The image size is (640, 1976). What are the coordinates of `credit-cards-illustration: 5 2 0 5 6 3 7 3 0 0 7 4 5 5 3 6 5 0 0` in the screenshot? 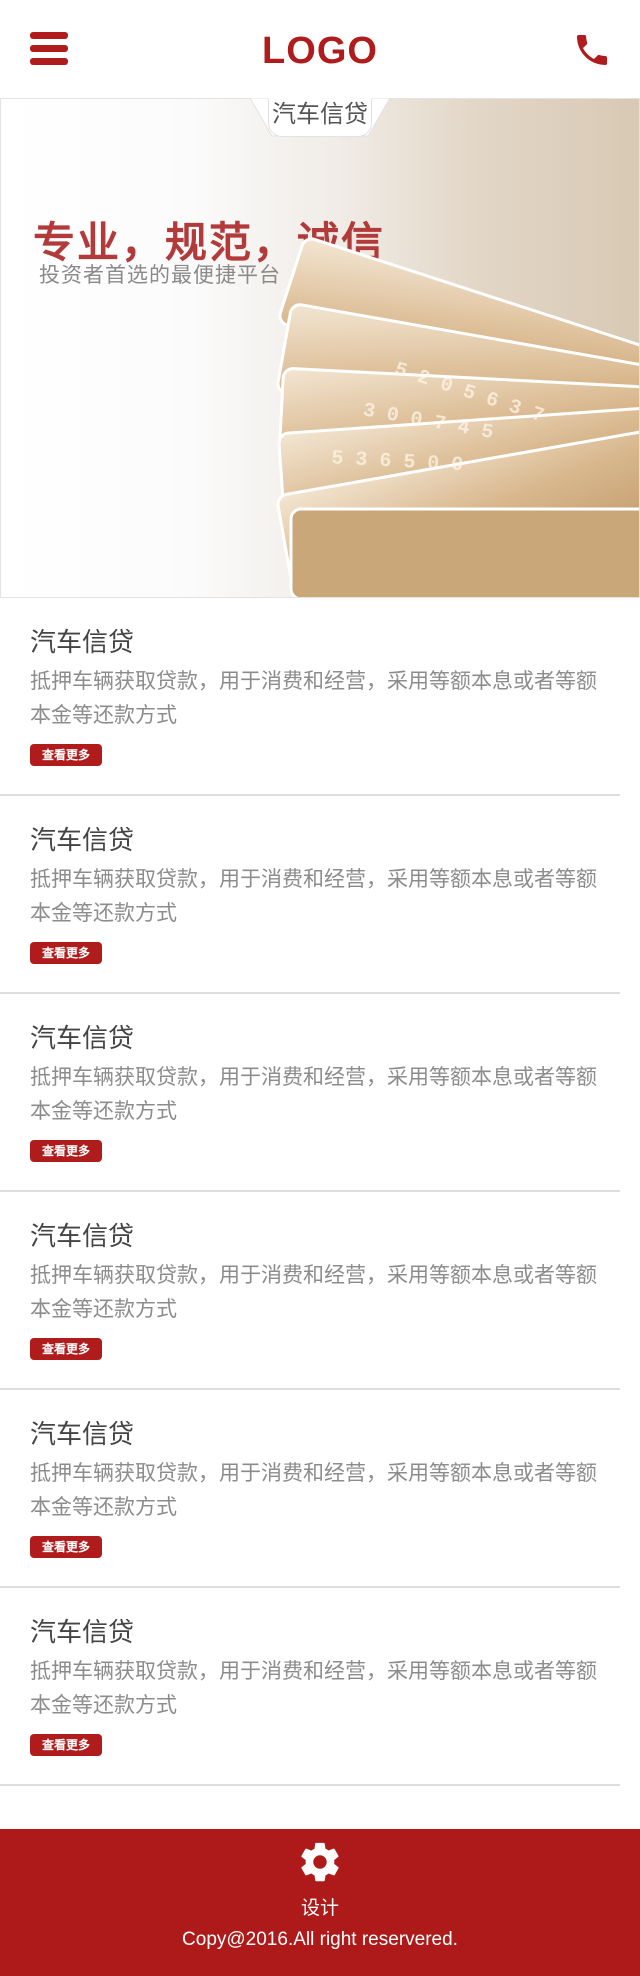 It's located at (457, 417).